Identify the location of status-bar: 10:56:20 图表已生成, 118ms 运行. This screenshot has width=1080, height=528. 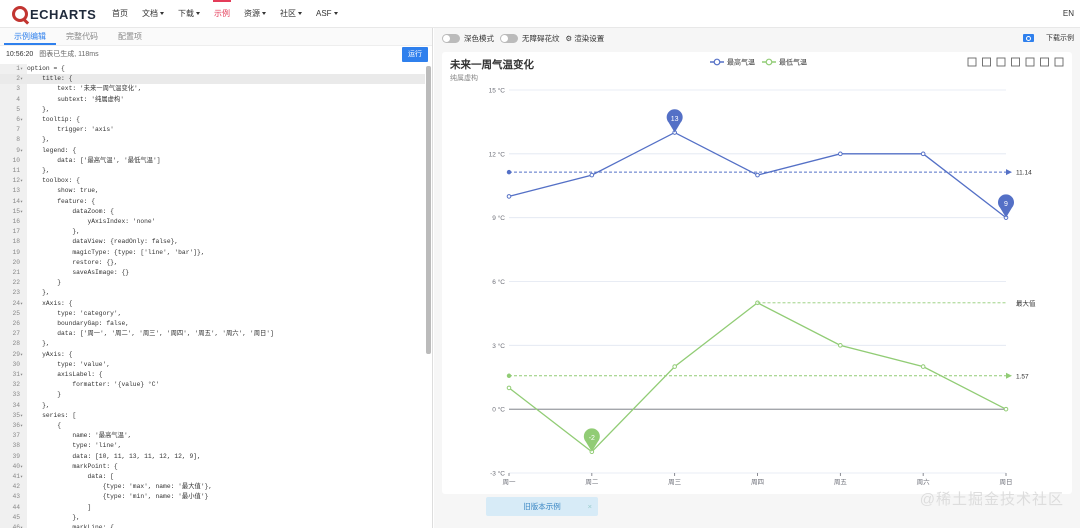
(216, 55).